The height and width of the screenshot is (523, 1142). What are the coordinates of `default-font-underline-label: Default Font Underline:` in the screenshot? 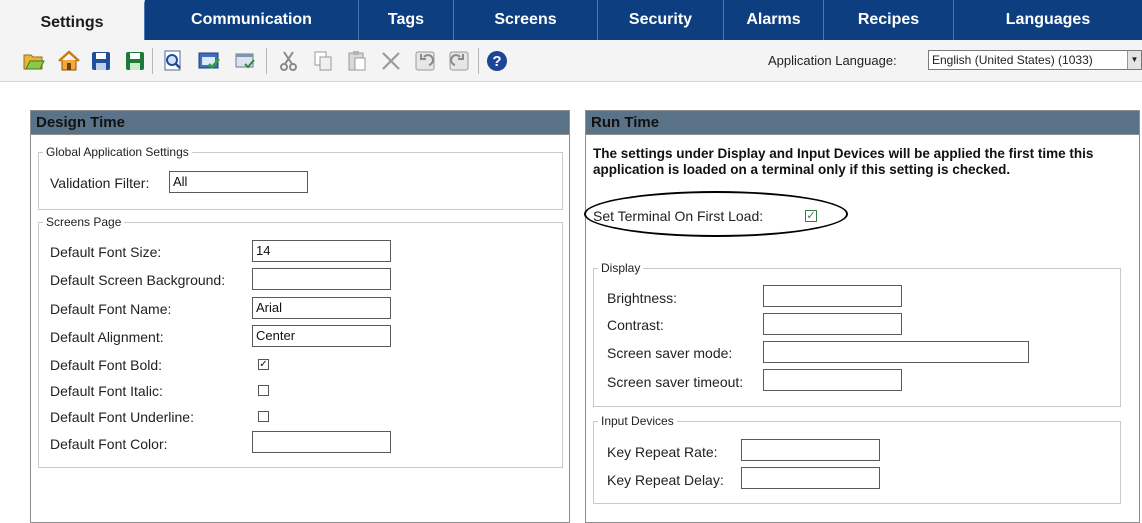 It's located at (122, 417).